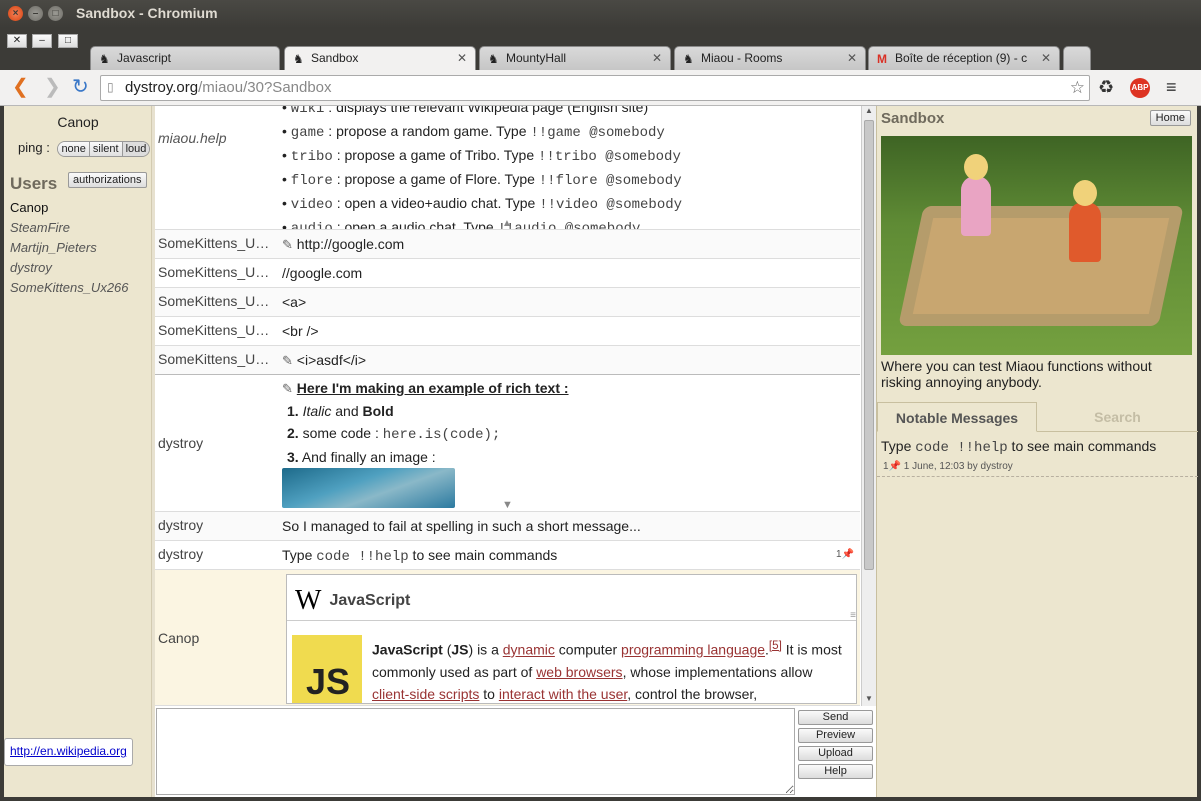 The width and height of the screenshot is (1201, 801). What do you see at coordinates (55, 13) in the screenshot?
I see `window-maximize-icon: □` at bounding box center [55, 13].